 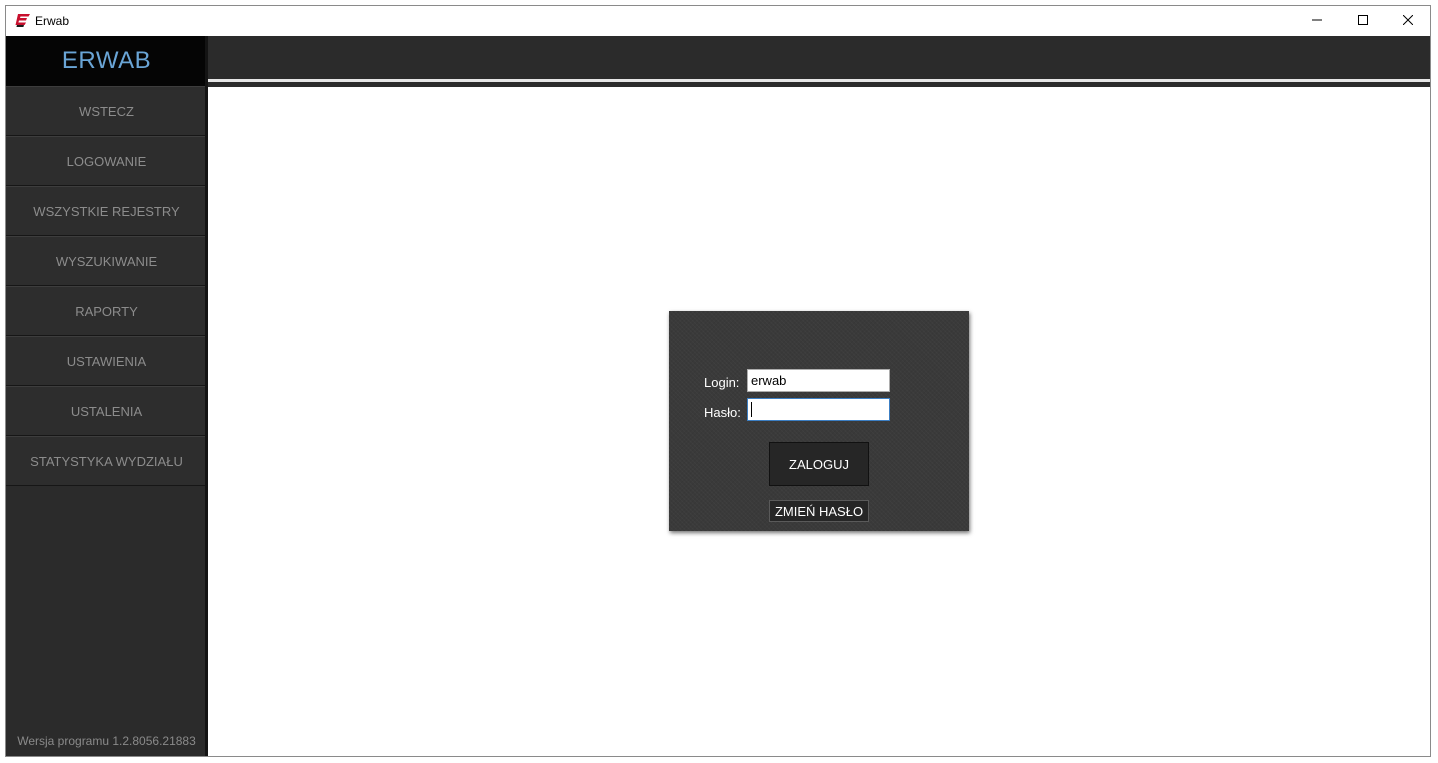 I want to click on login-panel: Login: Hasło: ZALOGUJ ZMIEŃ HASŁO, so click(x=819, y=421).